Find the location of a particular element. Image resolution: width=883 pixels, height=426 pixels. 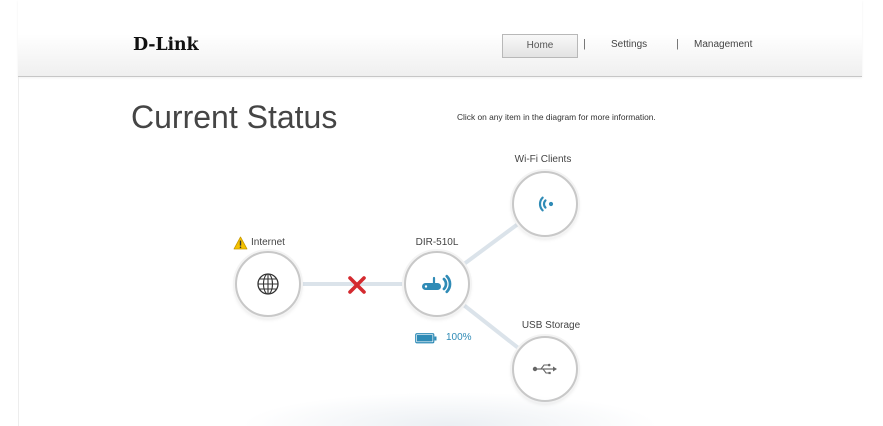

router-node is located at coordinates (437, 284).